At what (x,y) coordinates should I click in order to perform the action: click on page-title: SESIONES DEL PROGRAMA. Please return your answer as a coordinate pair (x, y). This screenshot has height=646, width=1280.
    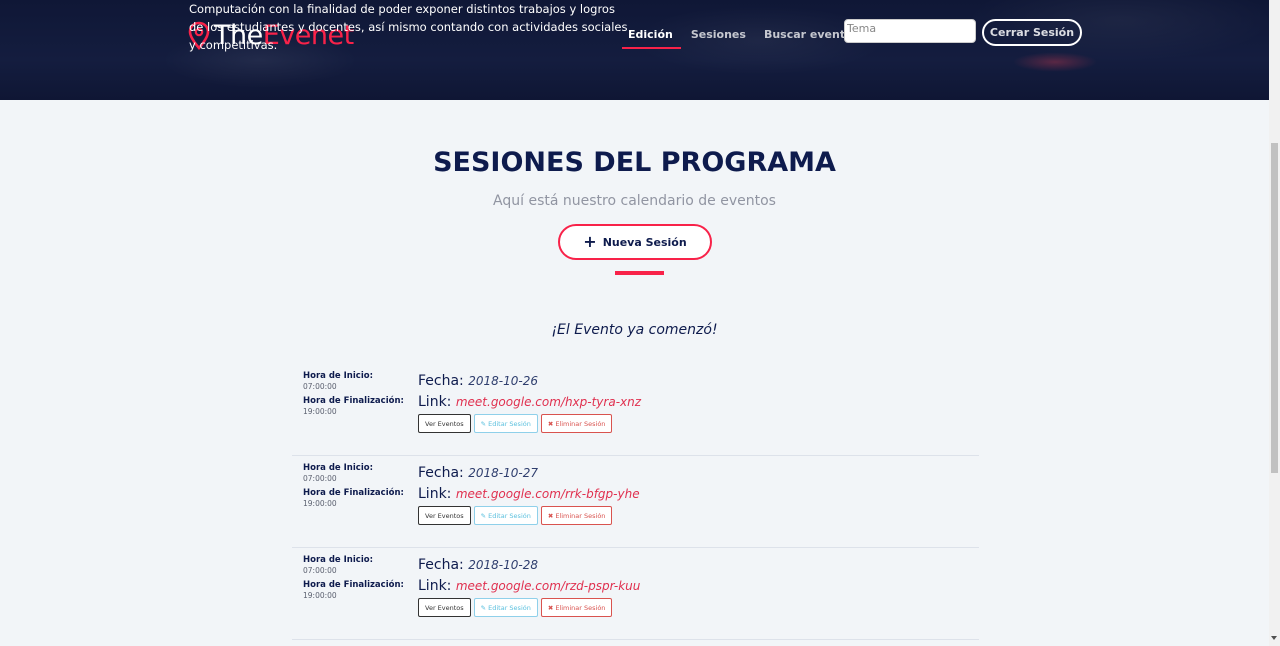
    Looking at the image, I should click on (634, 162).